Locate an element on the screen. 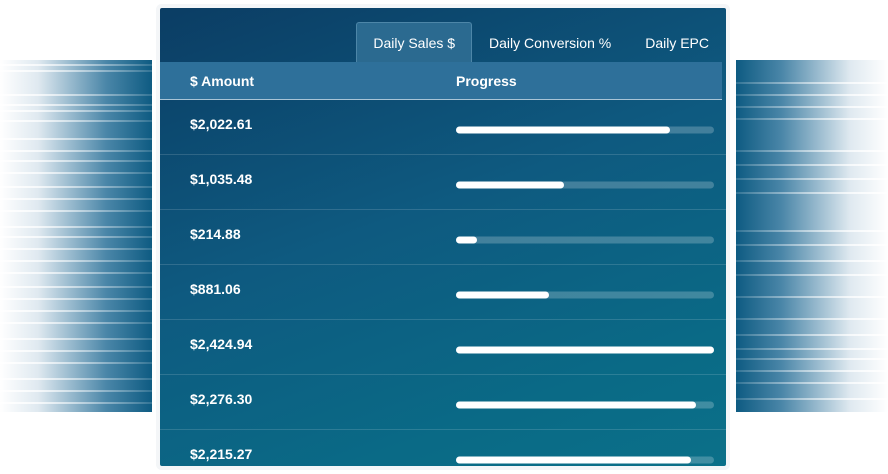  table-row: $2,276.30 is located at coordinates (443, 402).